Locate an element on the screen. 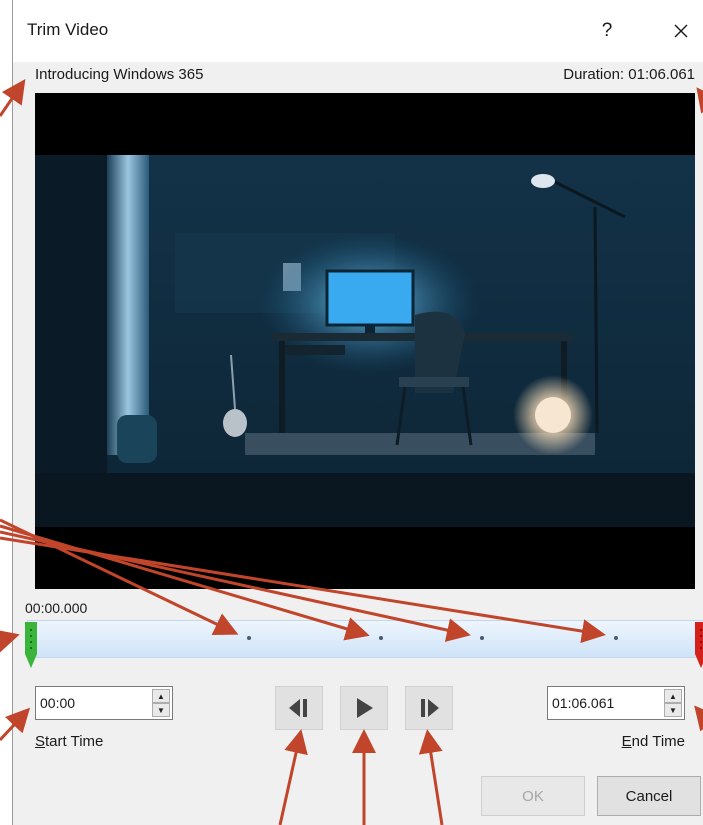  start-time-spinner: ▲ ▼ is located at coordinates (104, 703).